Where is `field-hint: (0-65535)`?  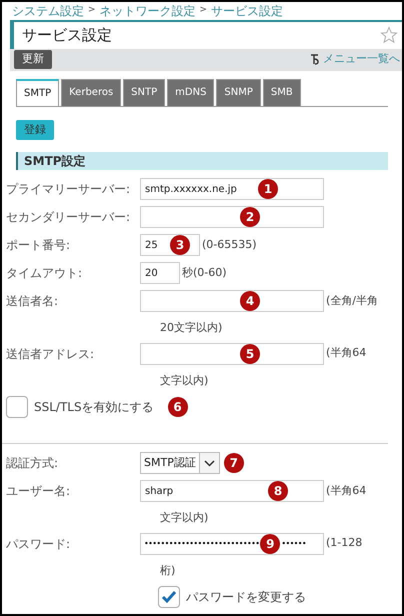
field-hint: (0-65535) is located at coordinates (229, 244).